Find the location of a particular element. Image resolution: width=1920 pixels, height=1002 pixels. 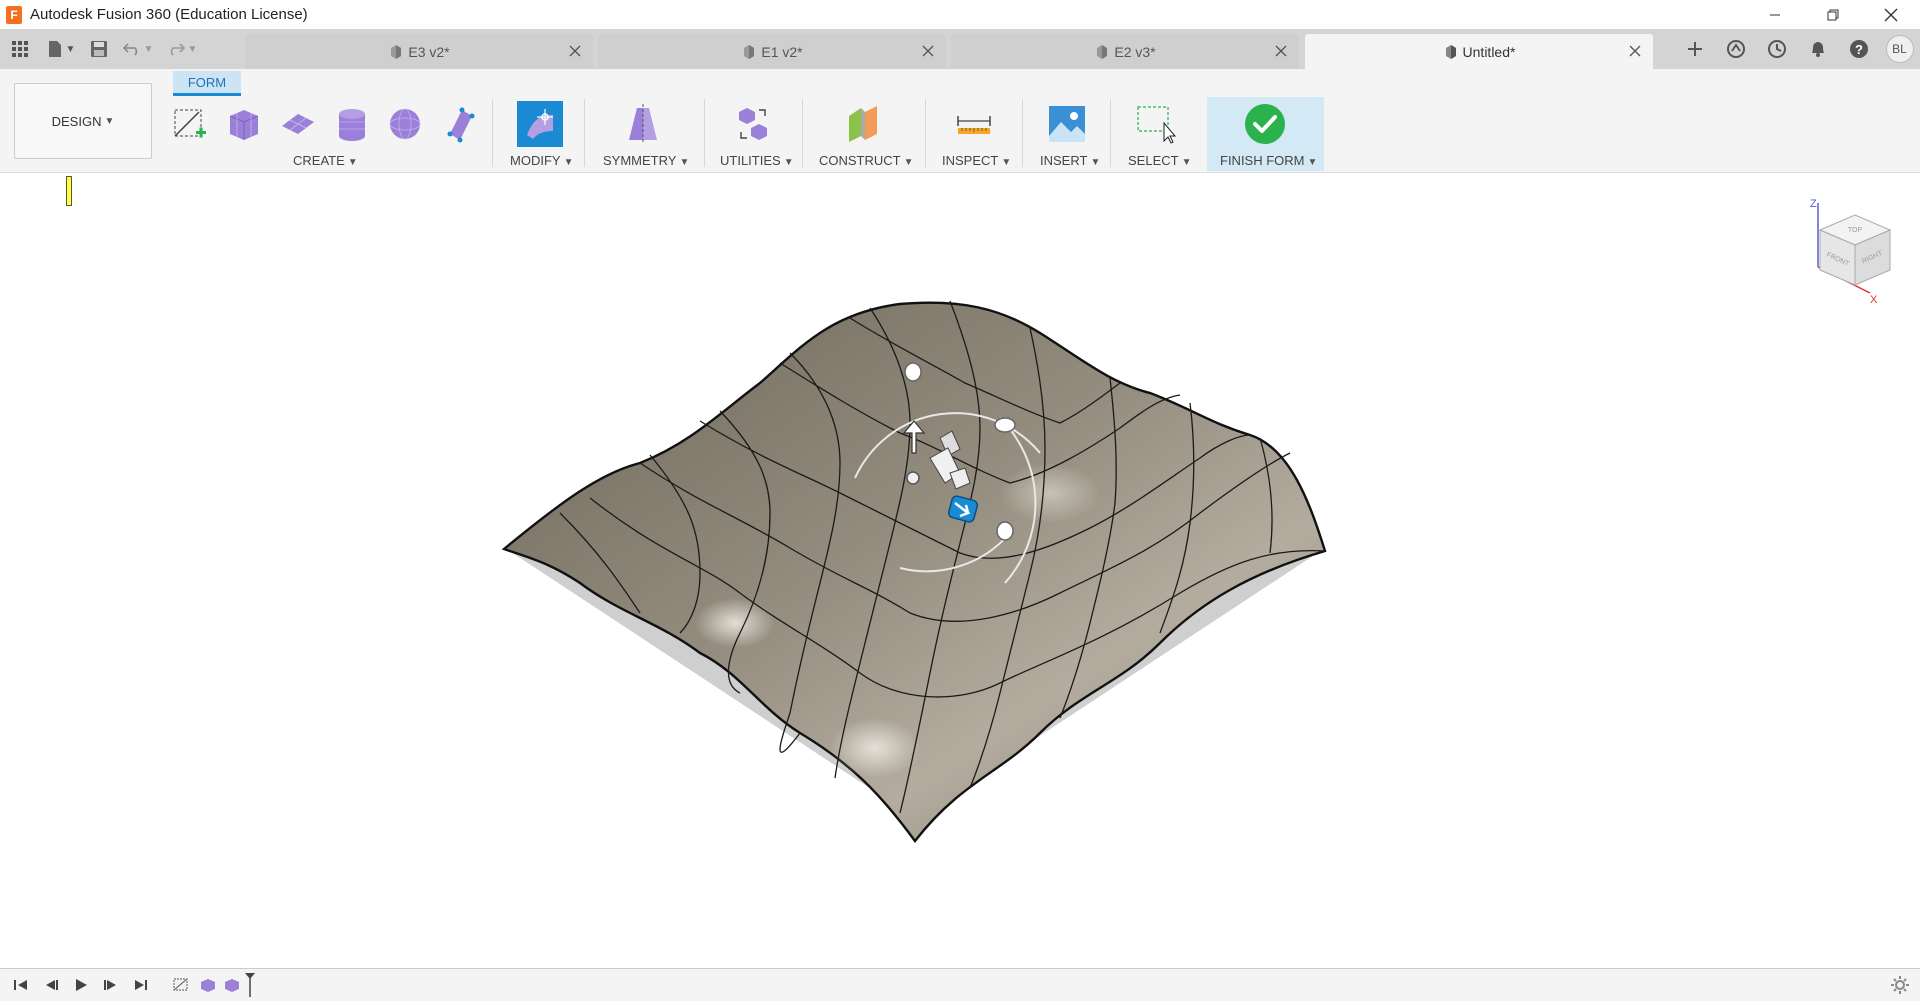

utilities-button is located at coordinates (753, 124).